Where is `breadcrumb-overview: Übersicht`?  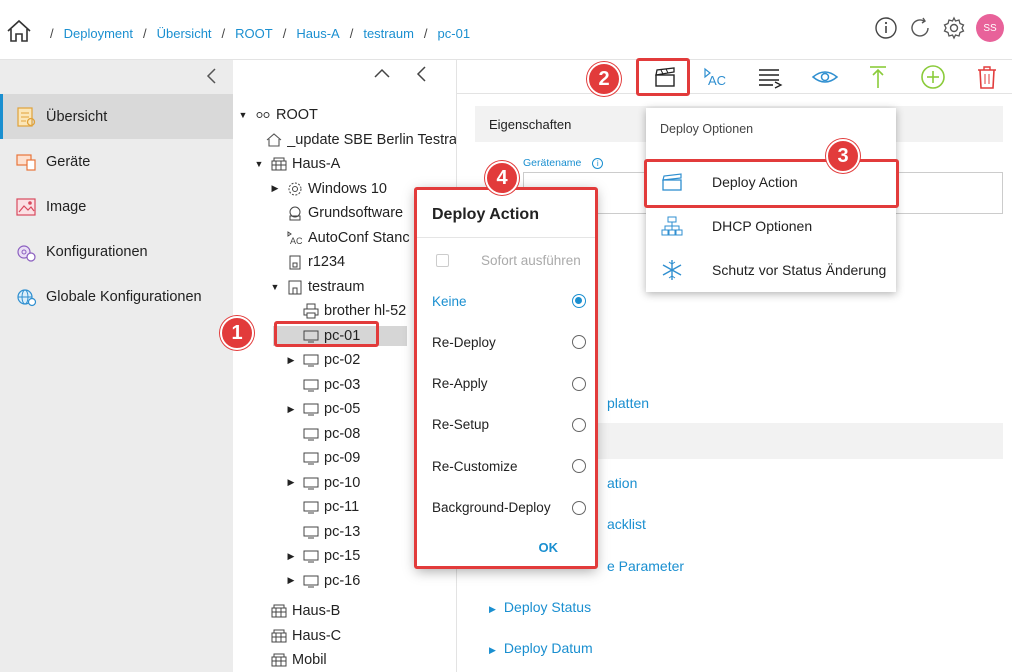
breadcrumb-overview: Übersicht is located at coordinates (184, 33).